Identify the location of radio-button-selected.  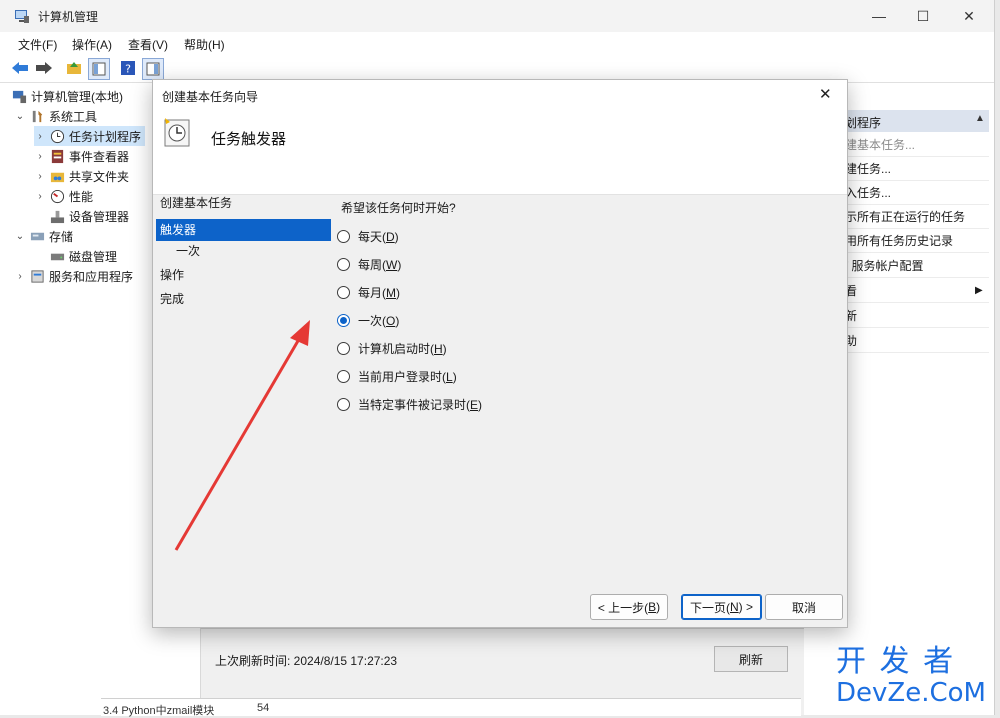
(343, 320).